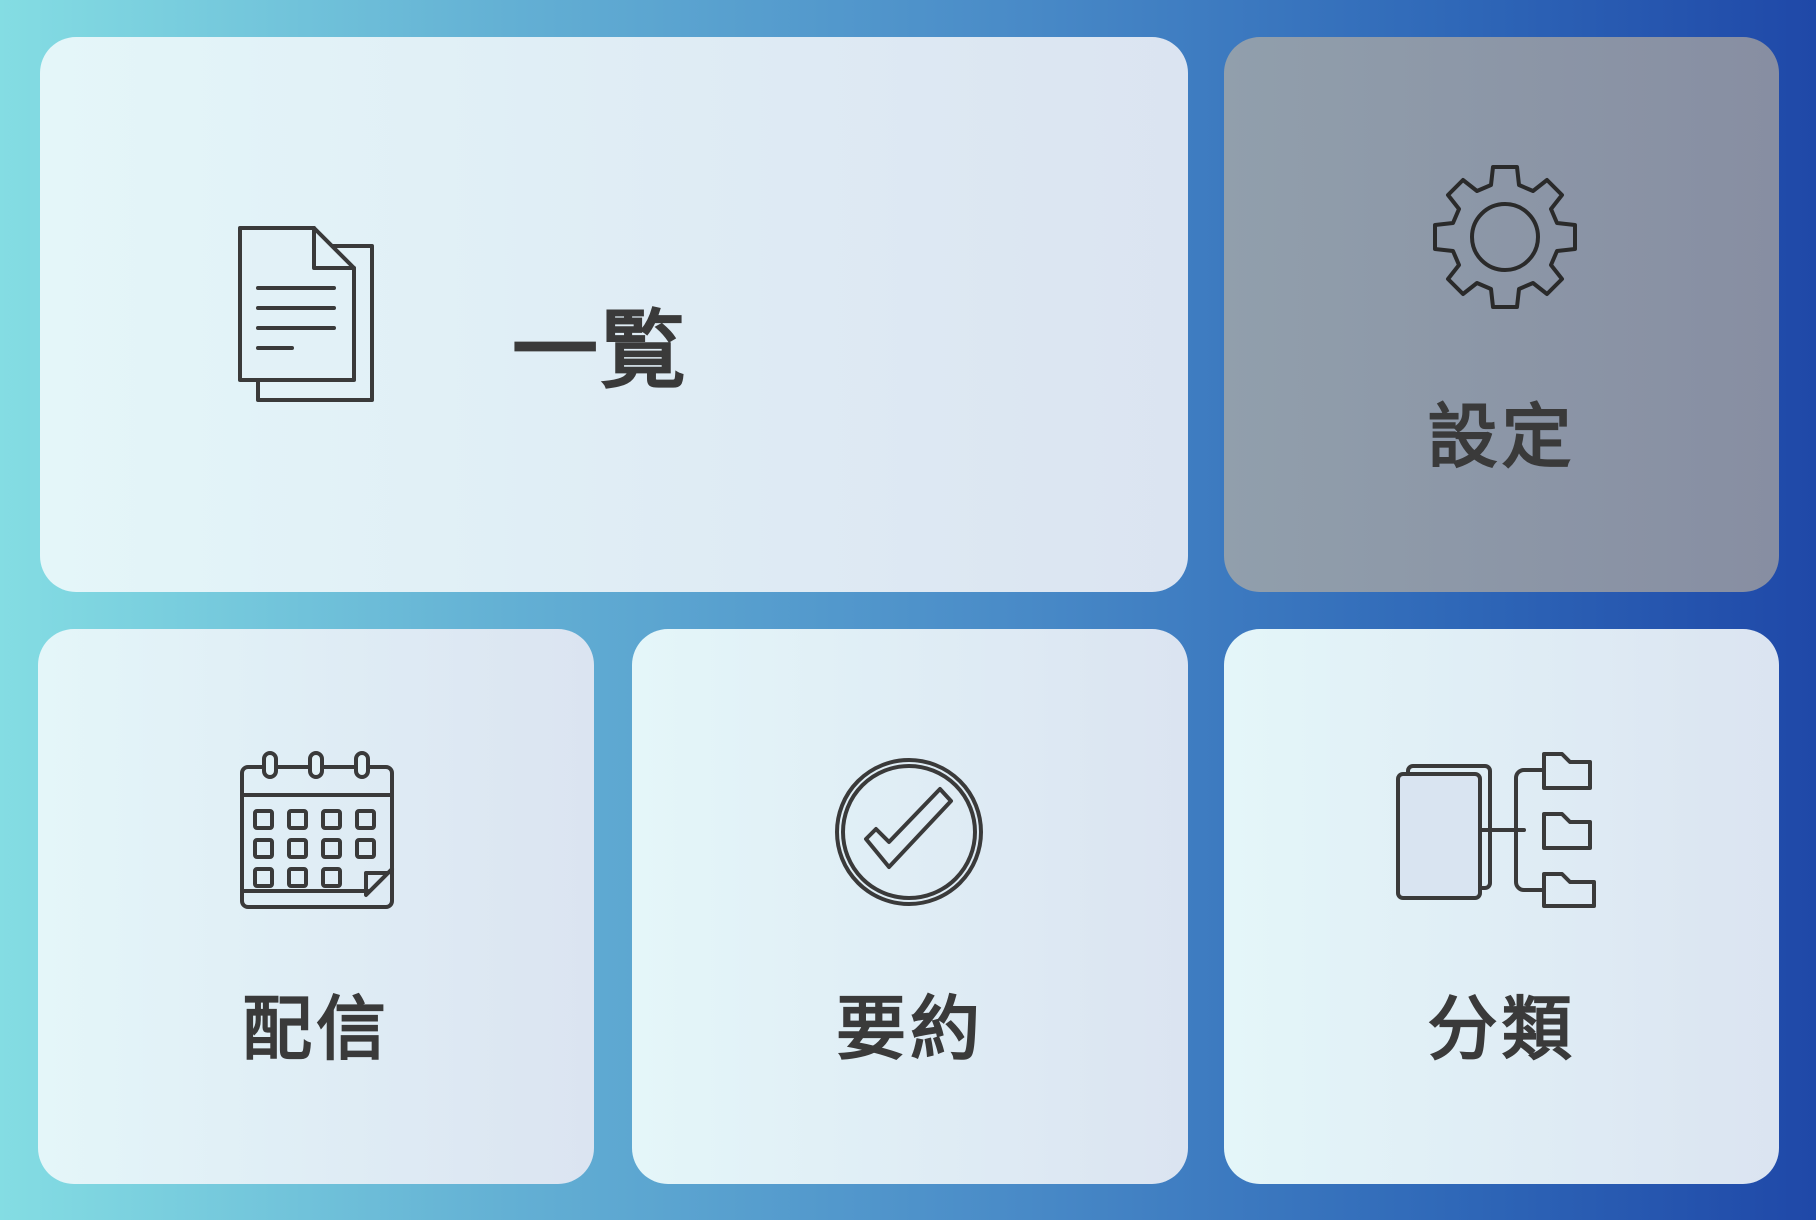 This screenshot has width=1816, height=1220. Describe the element at coordinates (316, 1029) in the screenshot. I see `menu-label-distribution: 配信` at that location.